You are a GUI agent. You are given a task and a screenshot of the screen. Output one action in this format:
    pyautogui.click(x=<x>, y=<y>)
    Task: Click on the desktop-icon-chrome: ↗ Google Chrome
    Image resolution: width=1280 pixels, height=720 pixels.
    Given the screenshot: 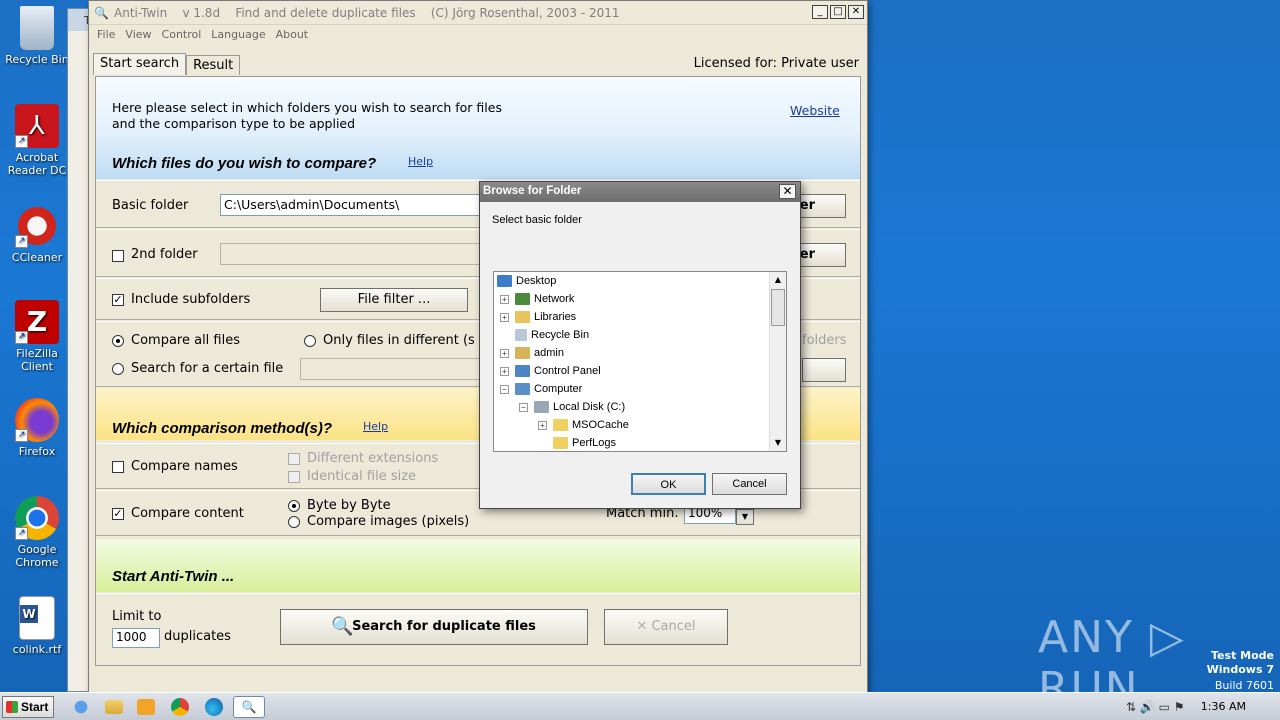 What is the action you would take?
    pyautogui.click(x=37, y=532)
    